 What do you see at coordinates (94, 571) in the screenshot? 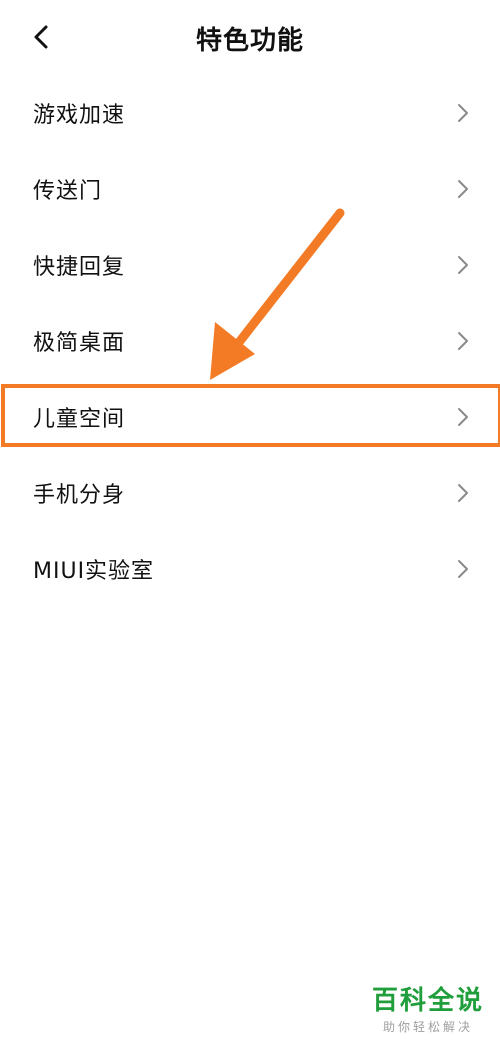
I see `list-item-label: MIUI实验室` at bounding box center [94, 571].